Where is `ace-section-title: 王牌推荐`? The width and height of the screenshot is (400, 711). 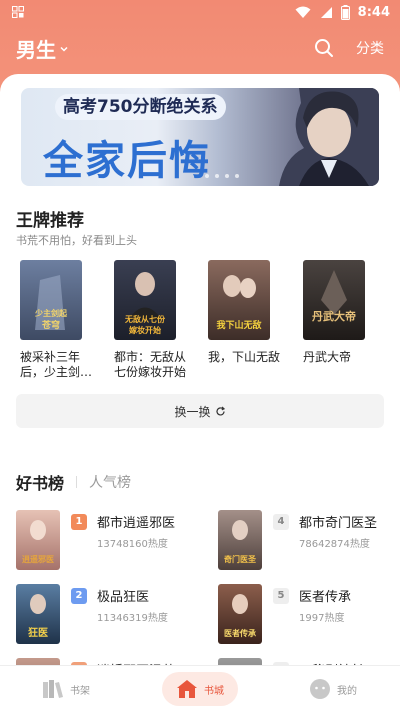 ace-section-title: 王牌推荐 is located at coordinates (50, 221).